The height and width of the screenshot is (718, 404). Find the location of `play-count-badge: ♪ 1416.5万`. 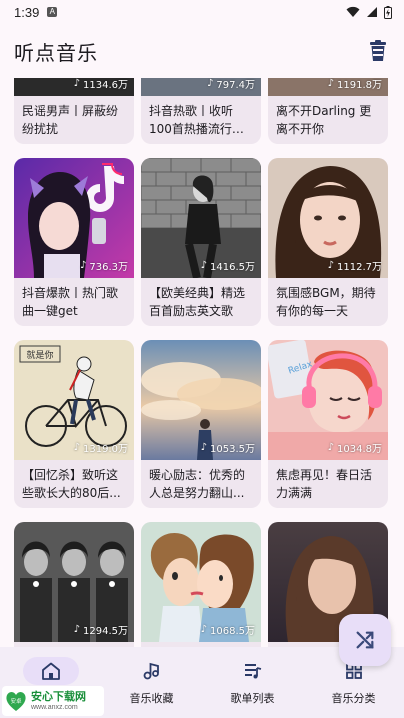

play-count-badge: ♪ 1416.5万 is located at coordinates (228, 265).